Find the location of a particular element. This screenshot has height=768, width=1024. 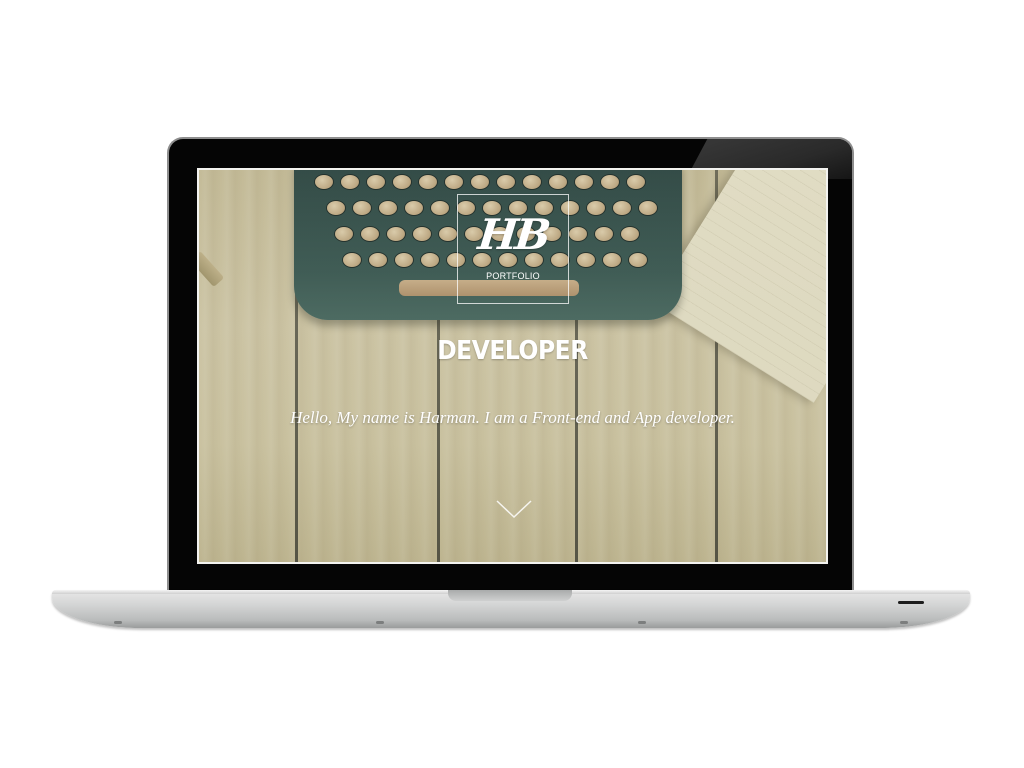

chevron-down-icon is located at coordinates (514, 509).